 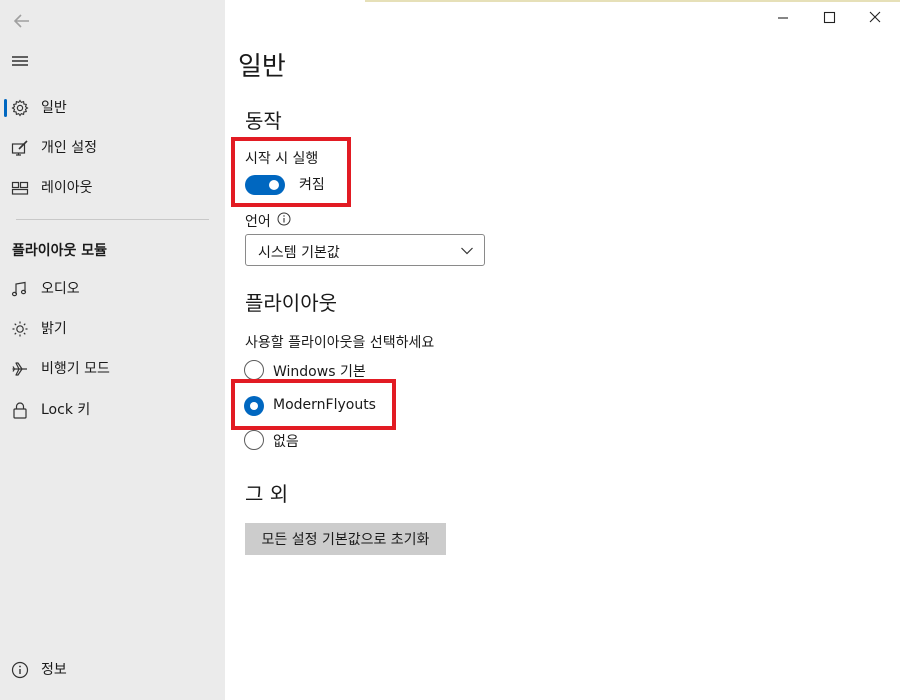 I want to click on layout-icon, so click(x=20, y=188).